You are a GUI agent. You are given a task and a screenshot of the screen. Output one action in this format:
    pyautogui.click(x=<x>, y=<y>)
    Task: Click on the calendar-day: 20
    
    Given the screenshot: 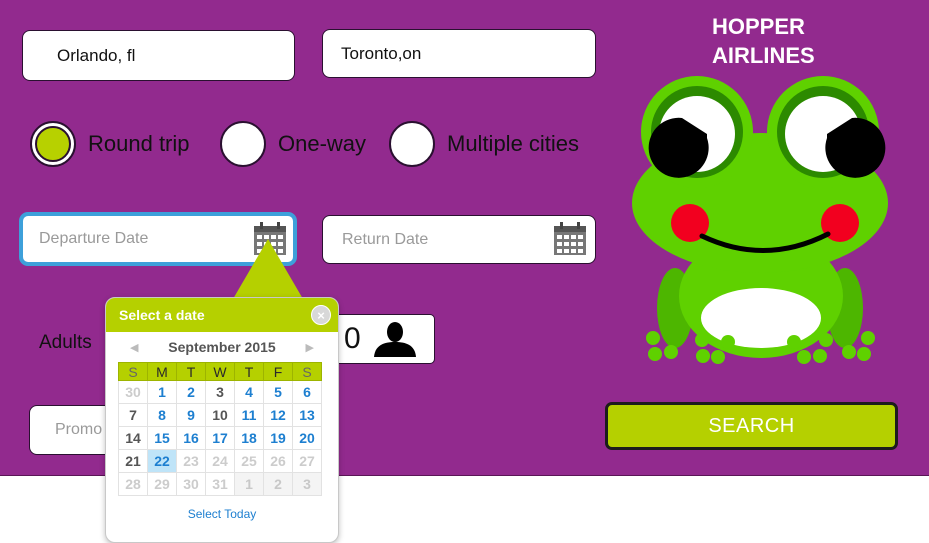 What is the action you would take?
    pyautogui.click(x=307, y=438)
    